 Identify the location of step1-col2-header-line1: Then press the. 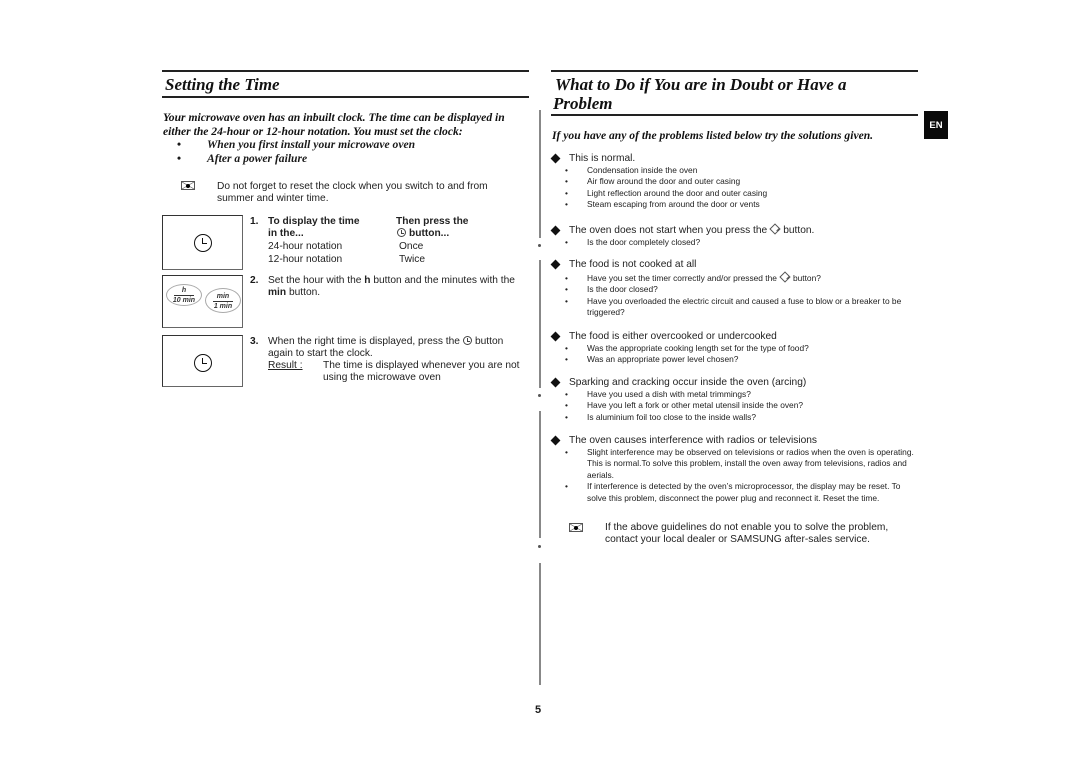
(432, 221).